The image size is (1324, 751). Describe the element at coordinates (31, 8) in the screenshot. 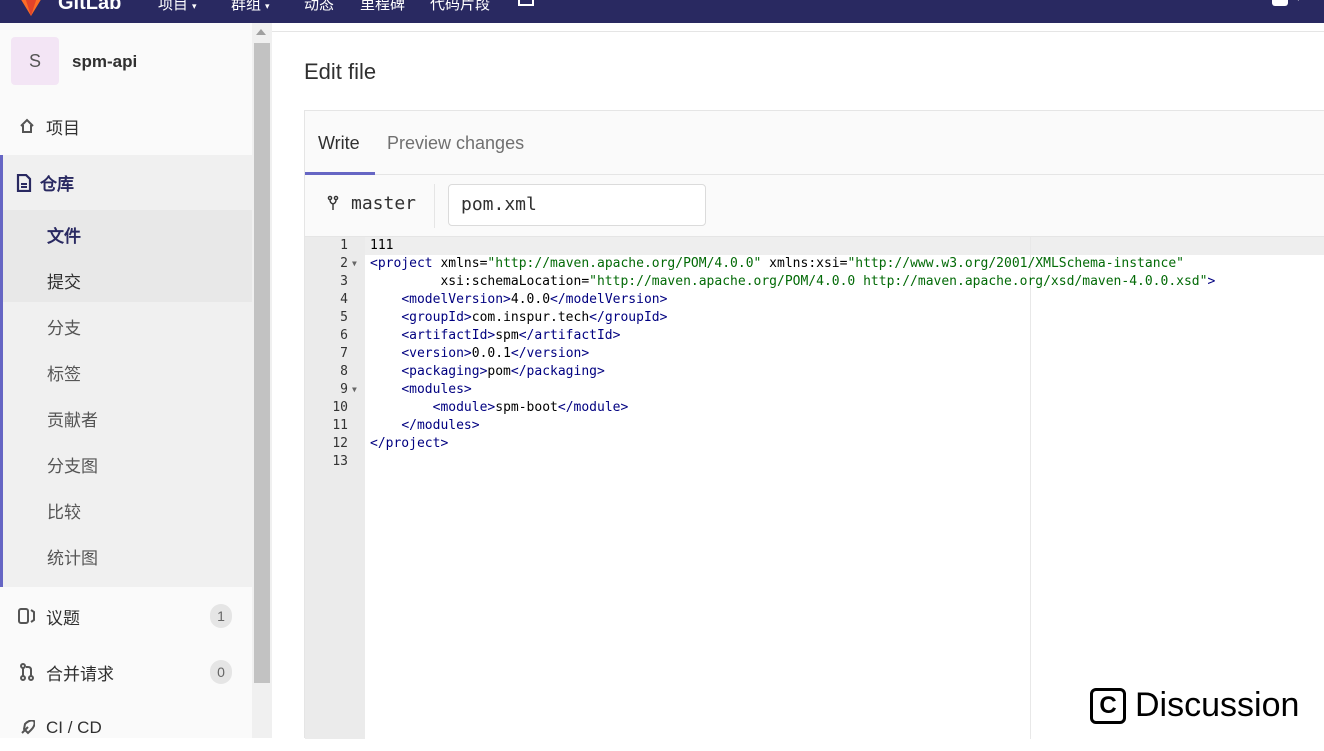

I see `gitlab-logo-icon` at that location.